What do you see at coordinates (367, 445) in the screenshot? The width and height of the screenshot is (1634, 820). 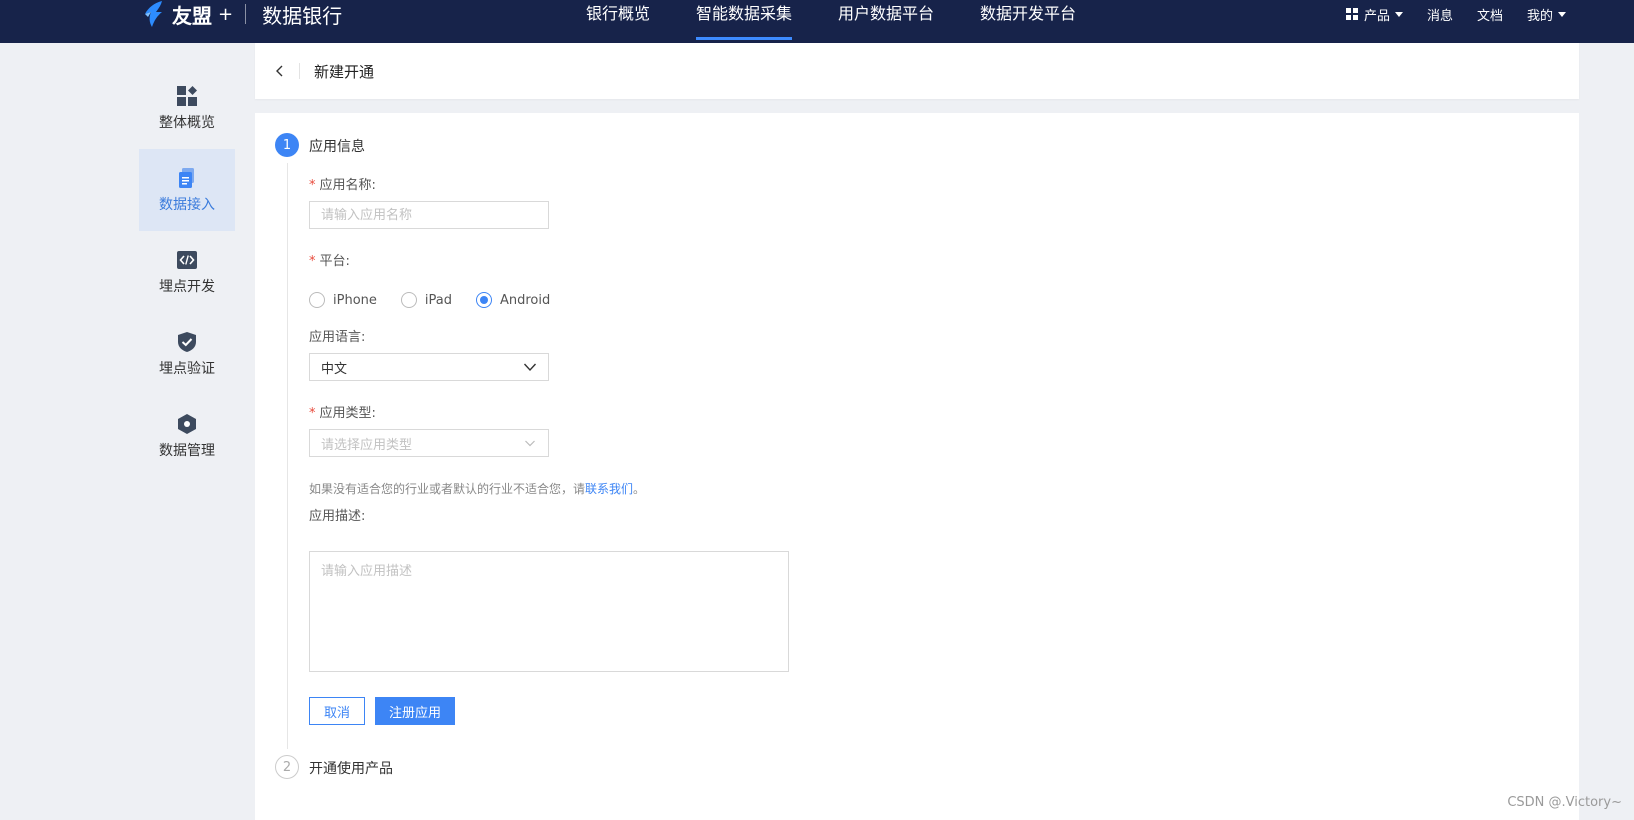 I see `app-type-placeholder: 请选择应用类型` at bounding box center [367, 445].